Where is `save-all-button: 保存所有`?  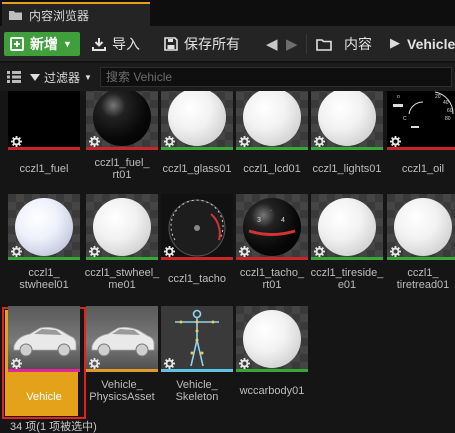 save-all-button: 保存所有 is located at coordinates (202, 44).